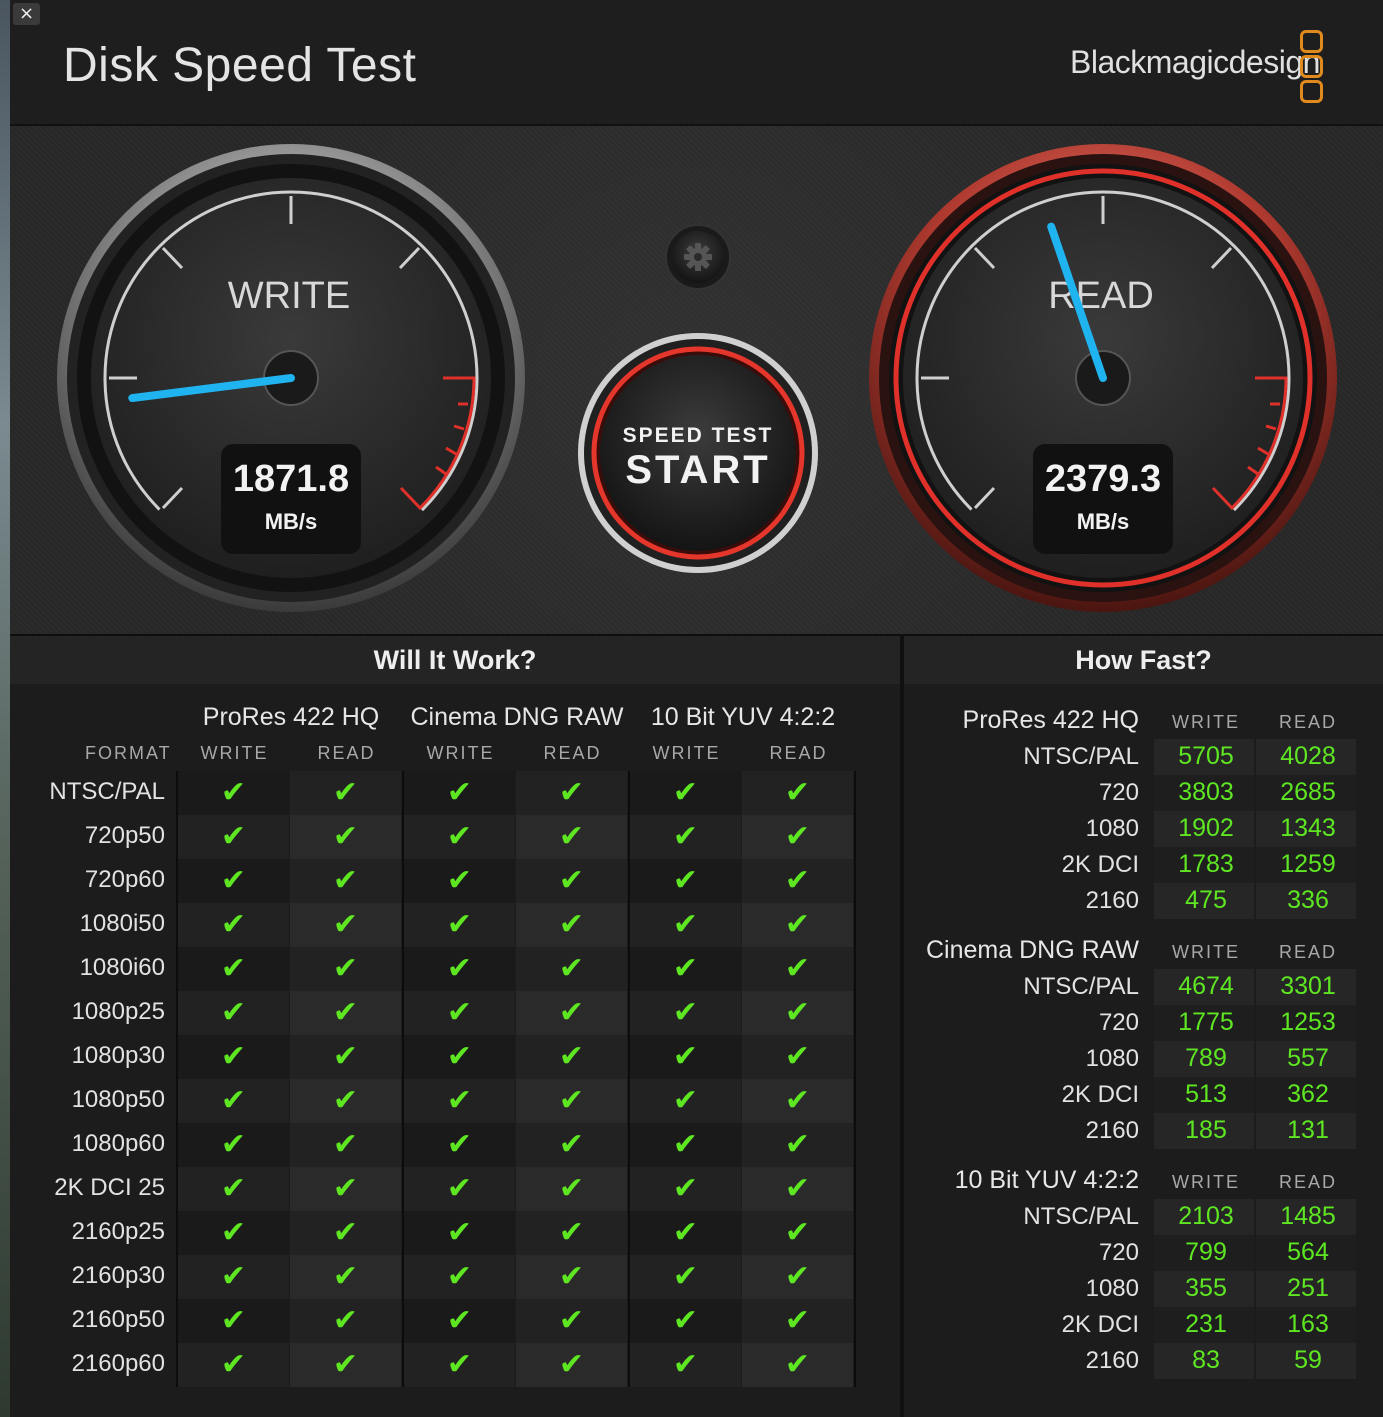  What do you see at coordinates (1308, 792) in the screenshot?
I see `read-fps-value: 2685` at bounding box center [1308, 792].